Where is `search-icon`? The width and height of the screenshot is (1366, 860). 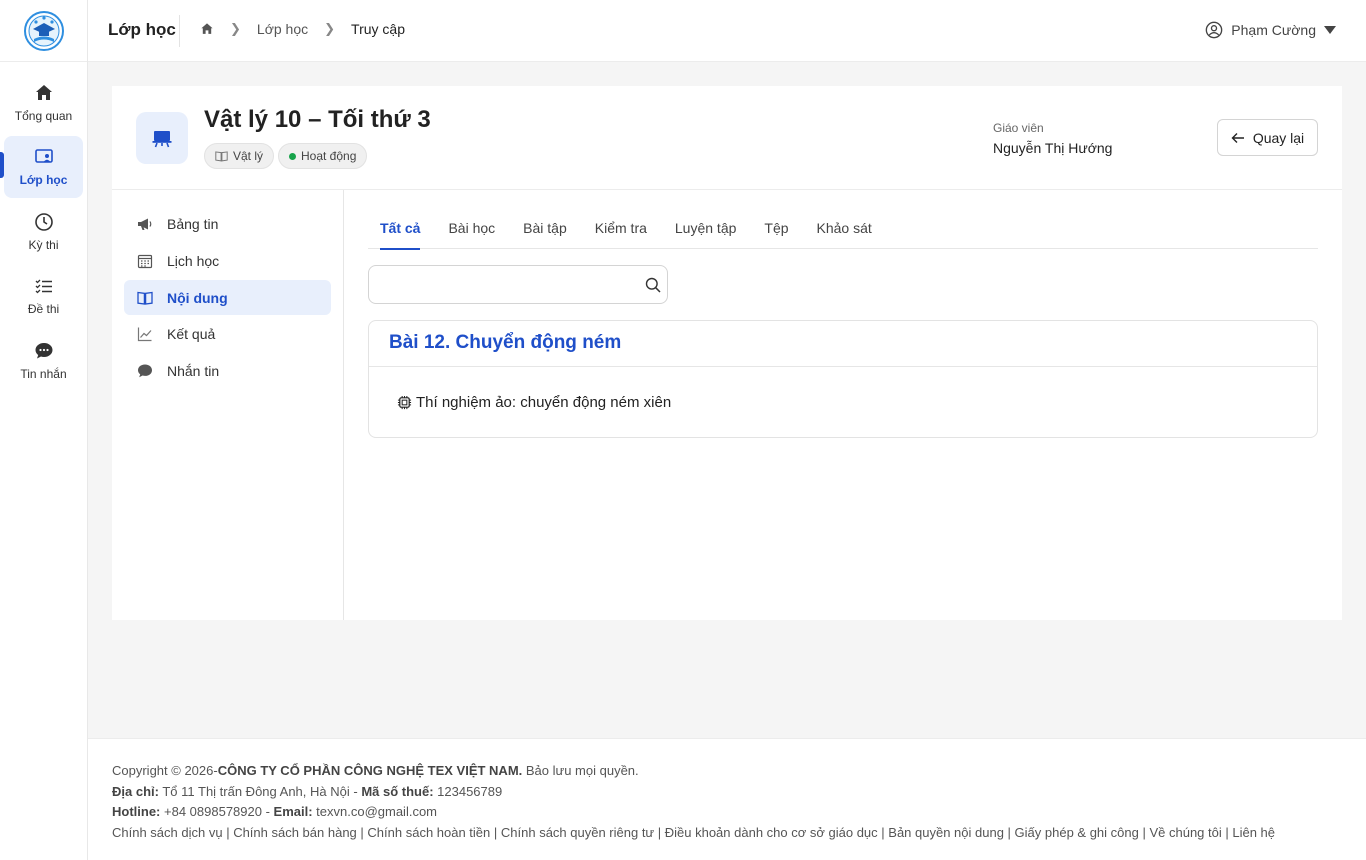
search-icon is located at coordinates (653, 285).